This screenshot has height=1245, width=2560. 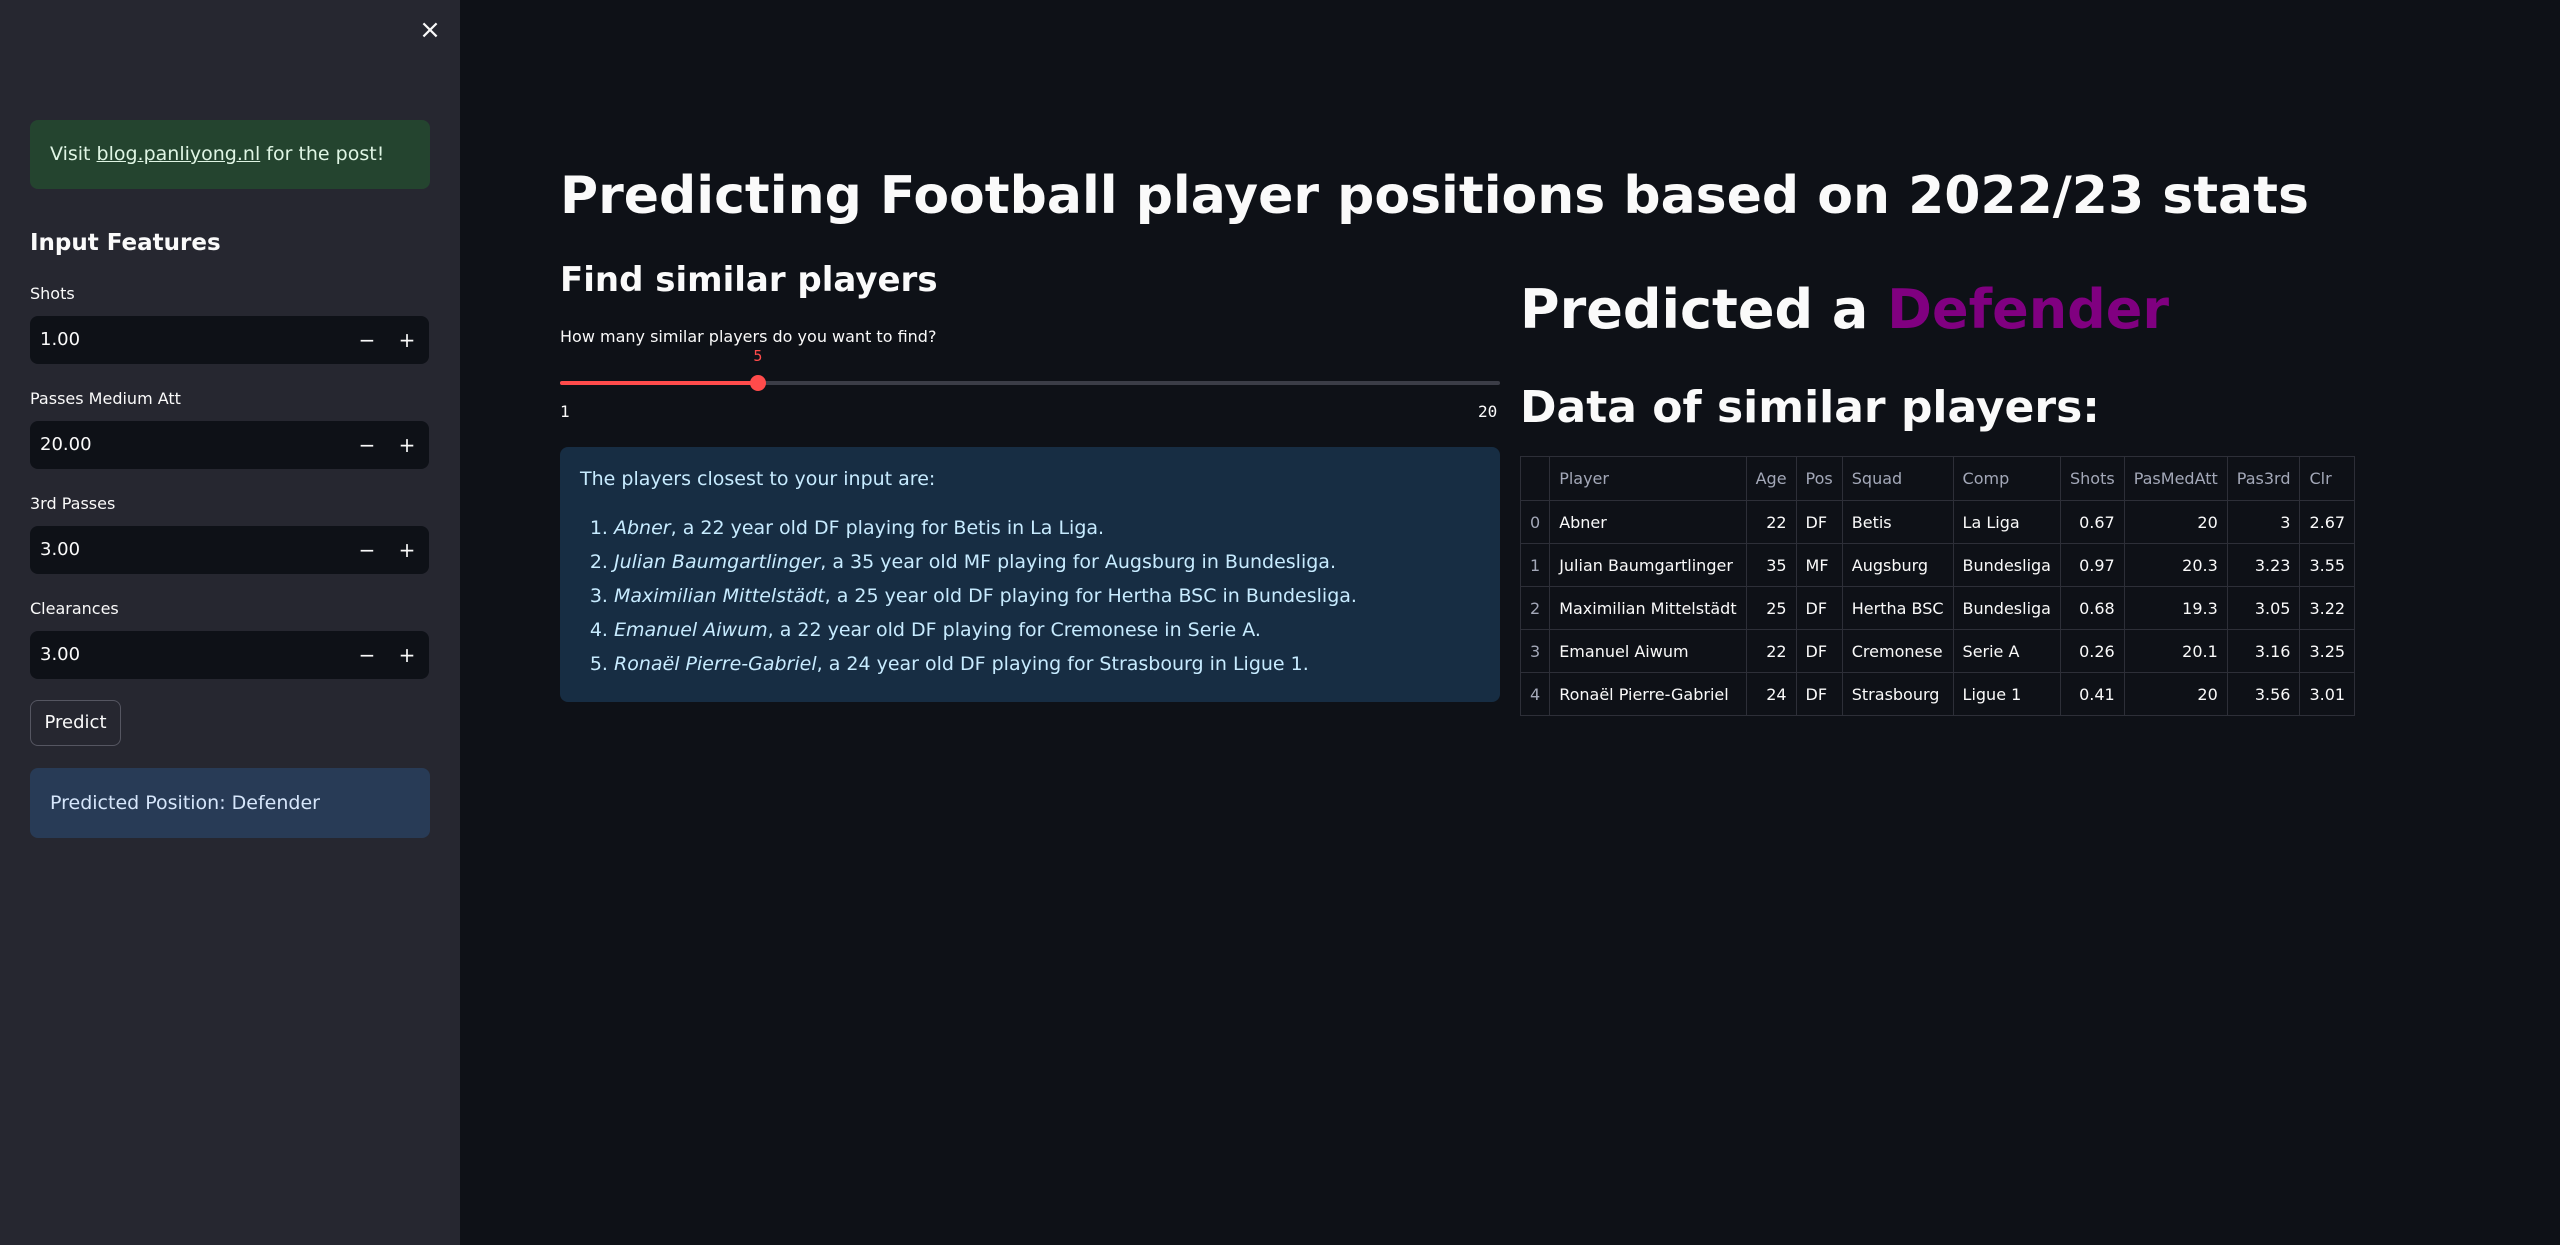 I want to click on third-passes-decrement-button: −, so click(x=367, y=550).